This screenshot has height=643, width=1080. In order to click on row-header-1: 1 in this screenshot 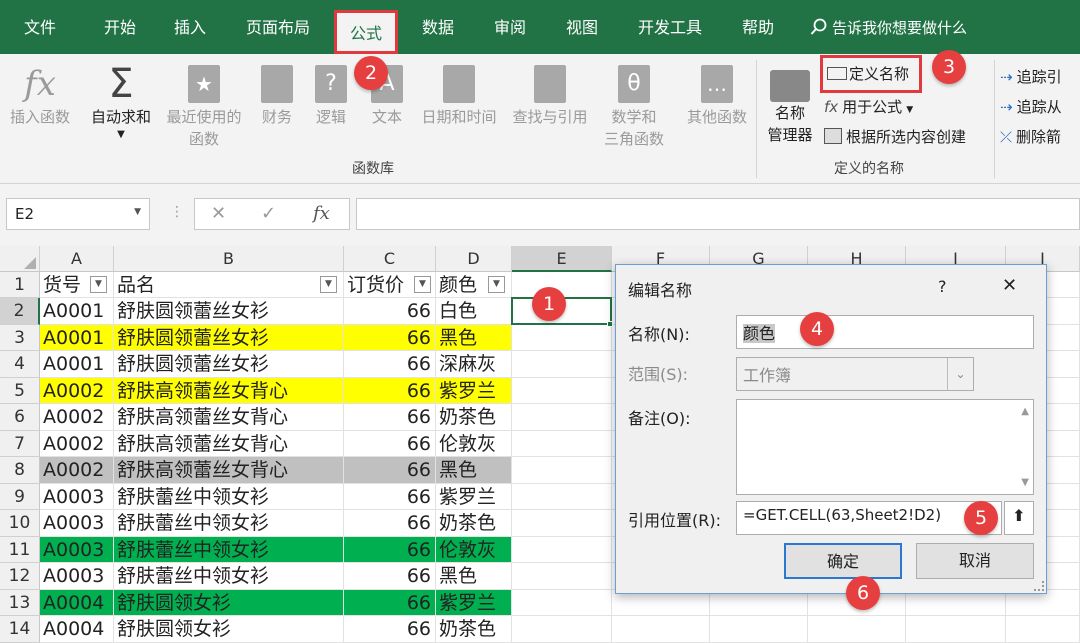, I will do `click(20, 285)`.